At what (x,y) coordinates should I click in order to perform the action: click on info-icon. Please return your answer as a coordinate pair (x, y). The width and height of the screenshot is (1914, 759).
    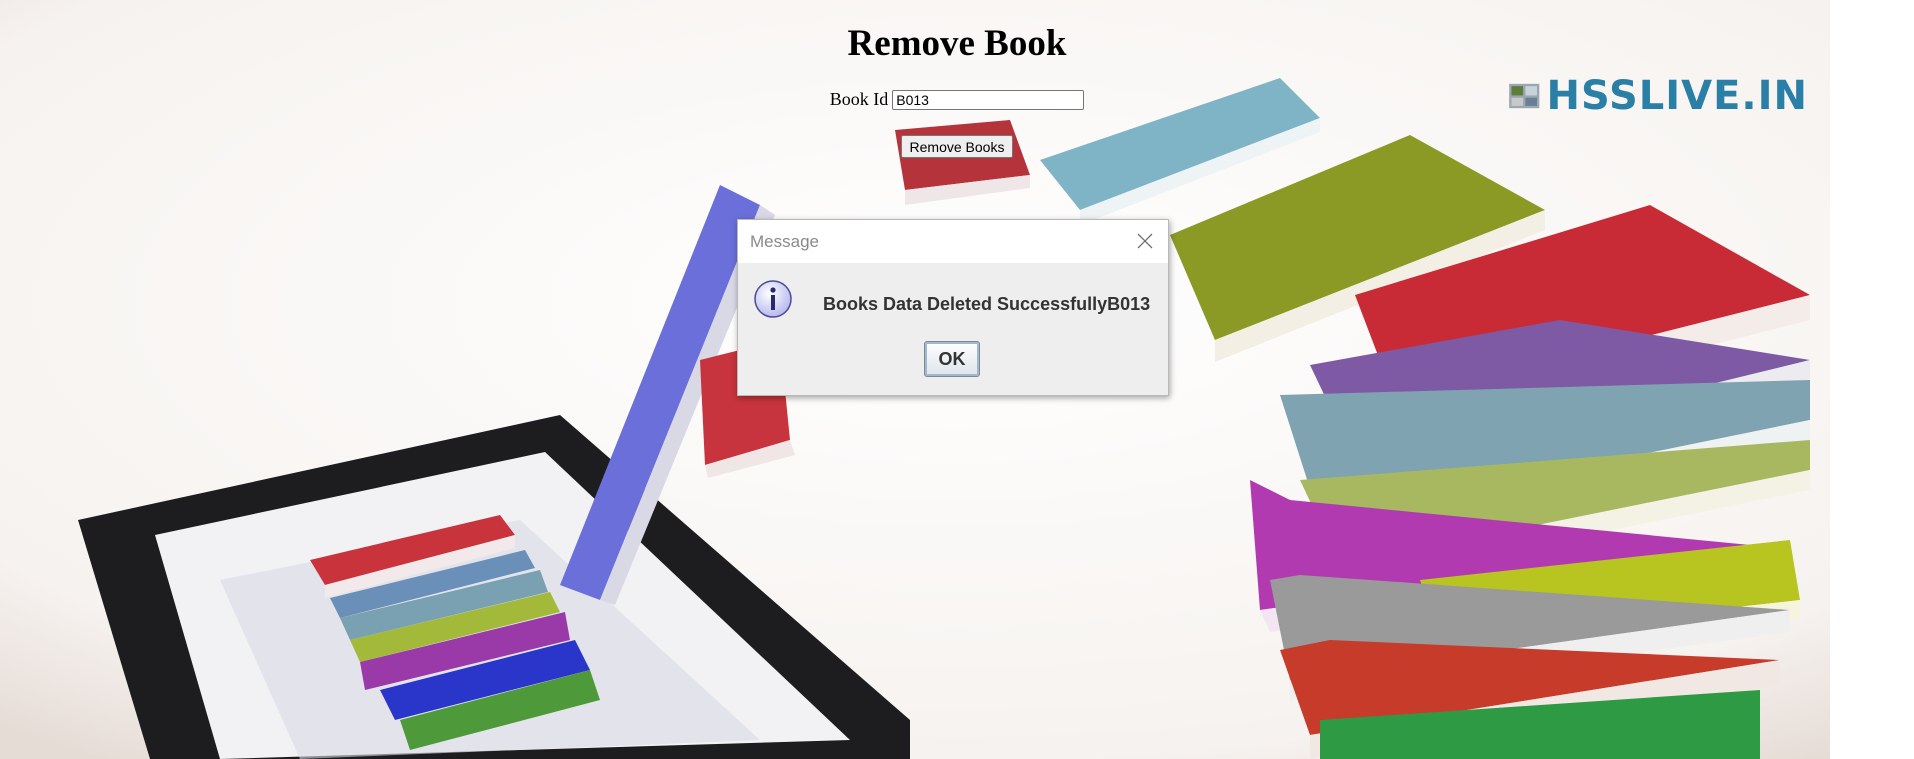
    Looking at the image, I should click on (773, 299).